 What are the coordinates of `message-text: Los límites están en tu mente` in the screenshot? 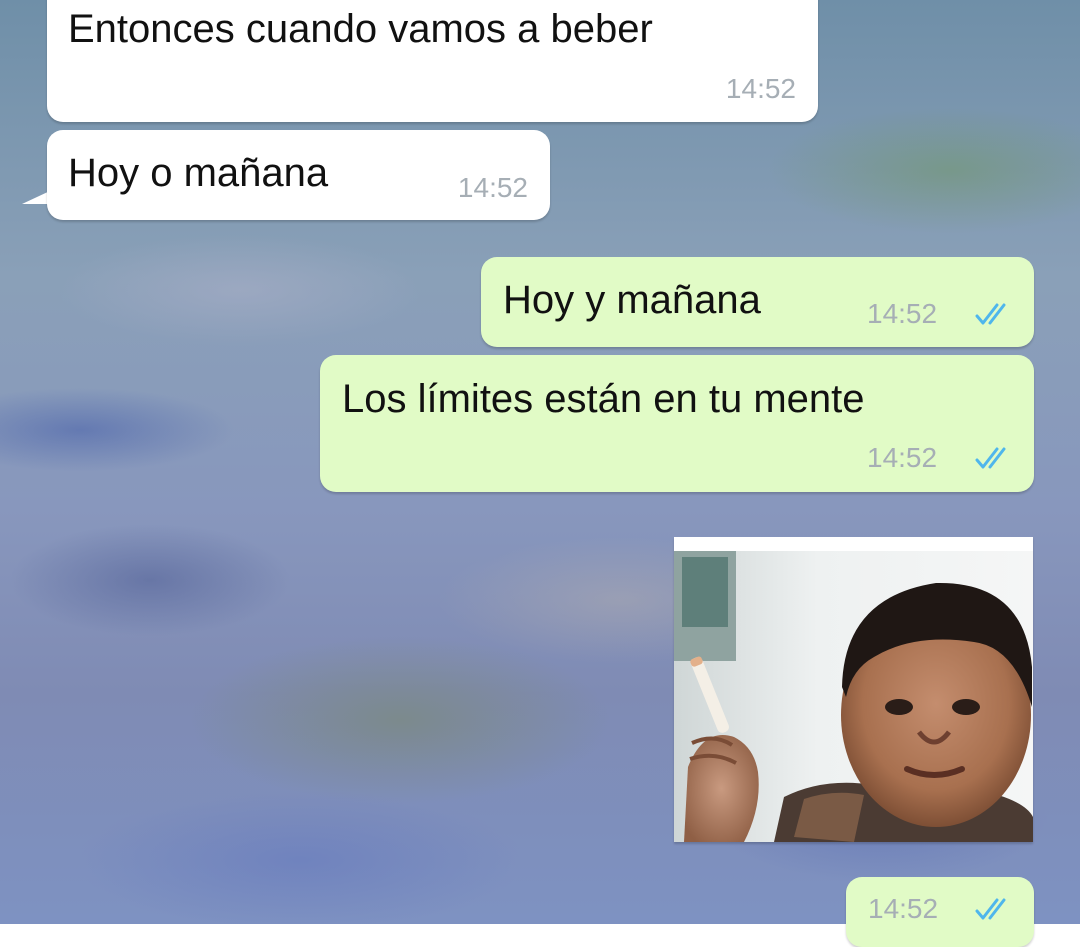 It's located at (603, 399).